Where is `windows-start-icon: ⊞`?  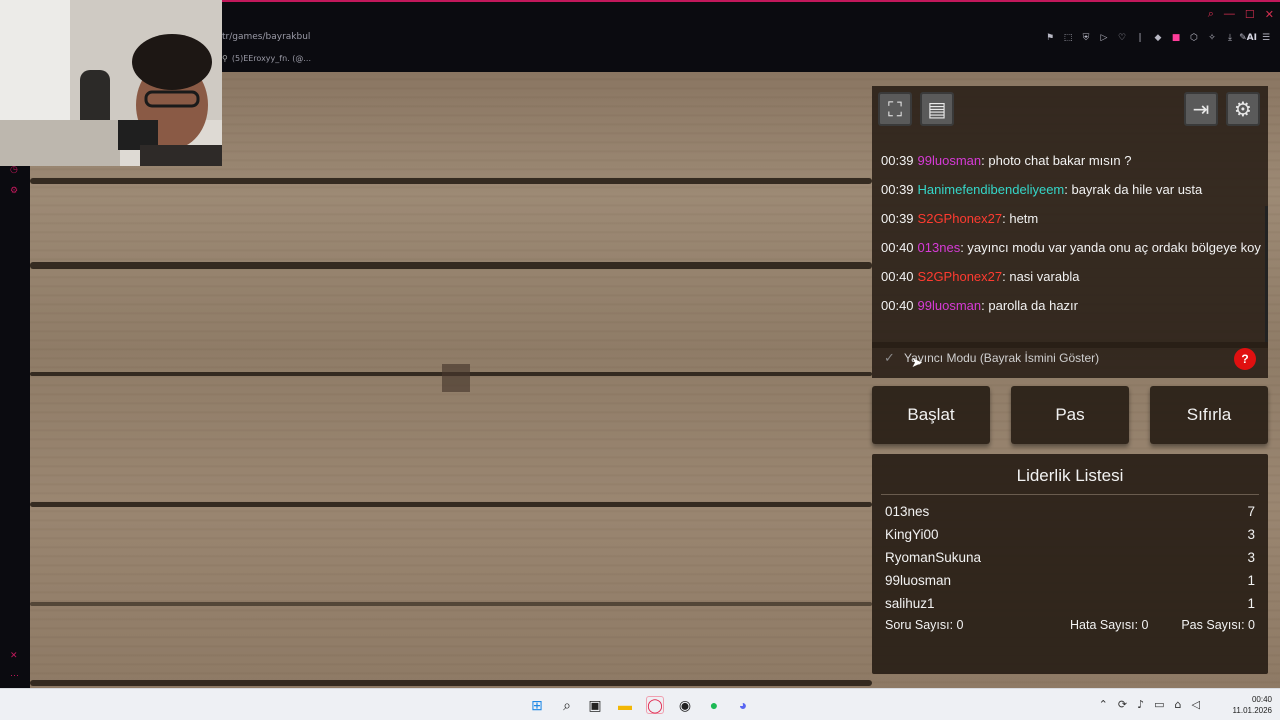 windows-start-icon: ⊞ is located at coordinates (537, 705).